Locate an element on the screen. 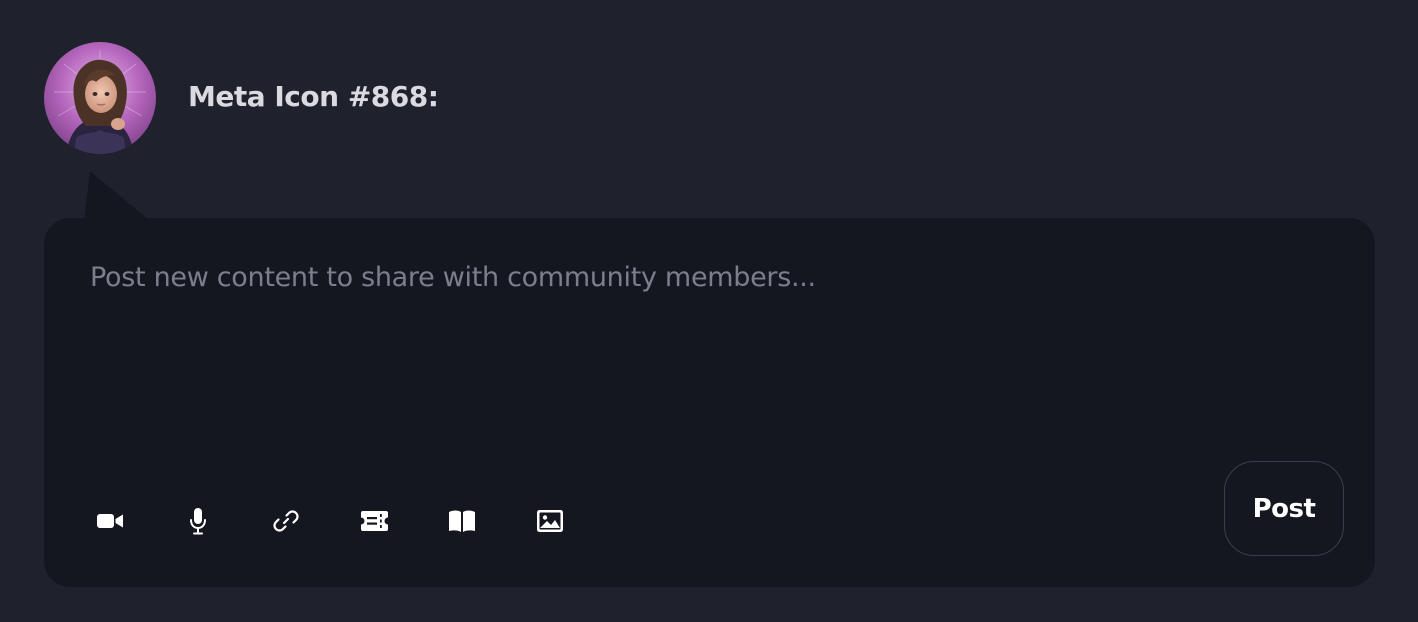 The image size is (1418, 622). image-icon is located at coordinates (550, 521).